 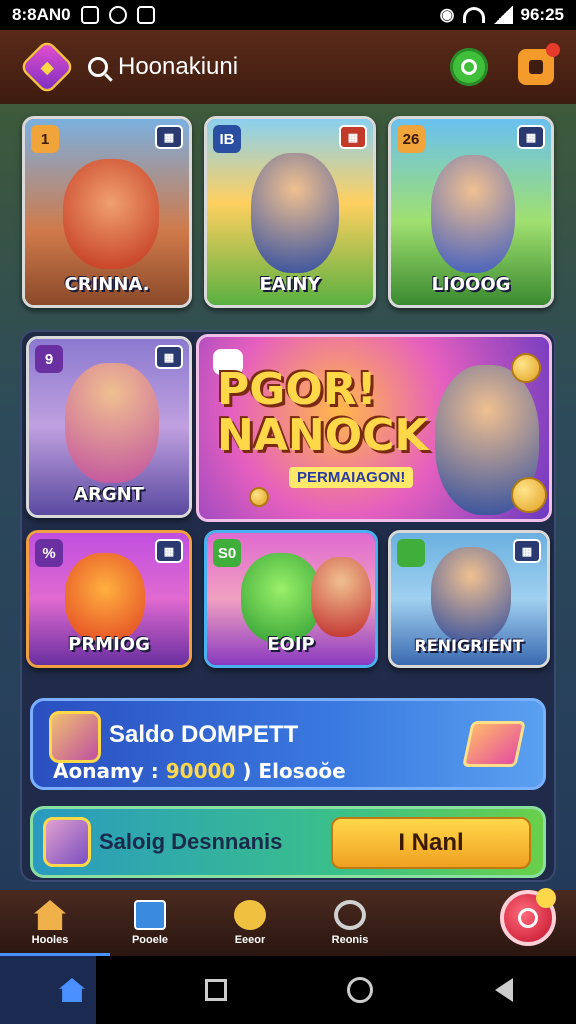 I want to click on nav-home: Hooles, so click(x=50, y=923).